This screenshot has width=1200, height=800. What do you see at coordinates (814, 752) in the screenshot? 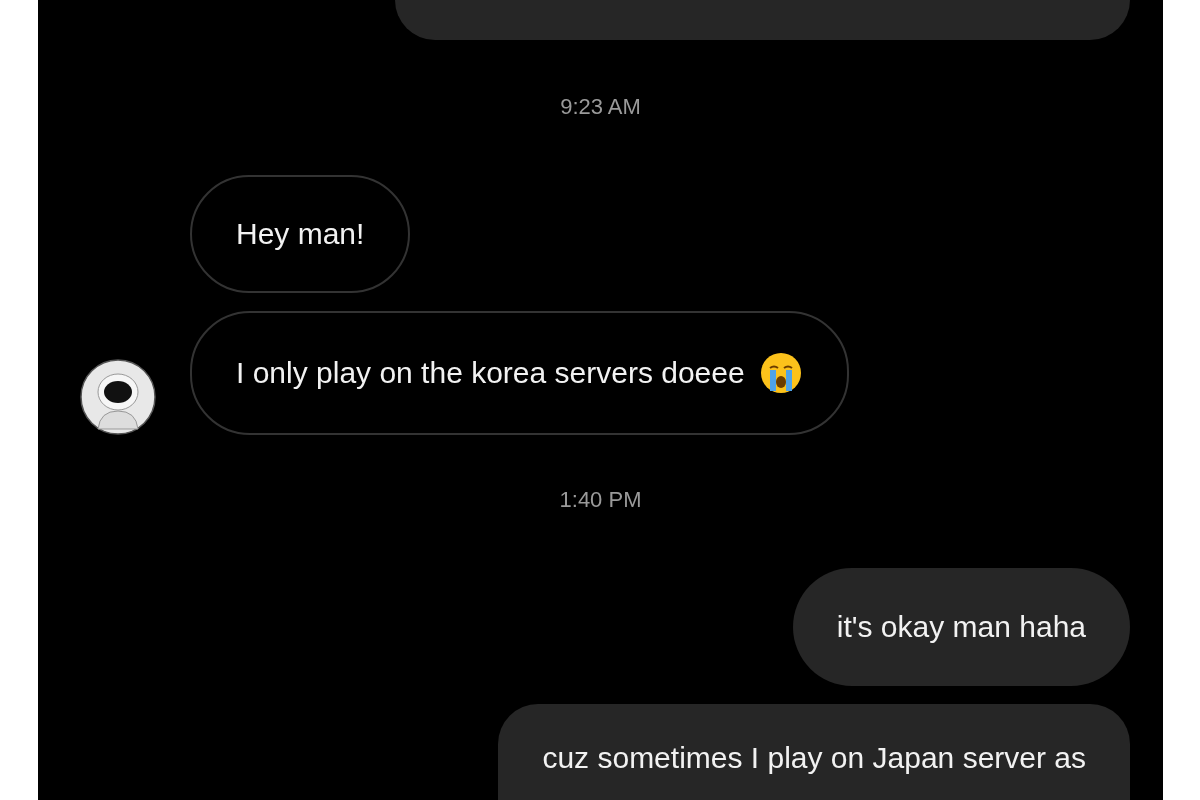
I see `message-bubble: cuz sometimes I play on Japan server as` at bounding box center [814, 752].